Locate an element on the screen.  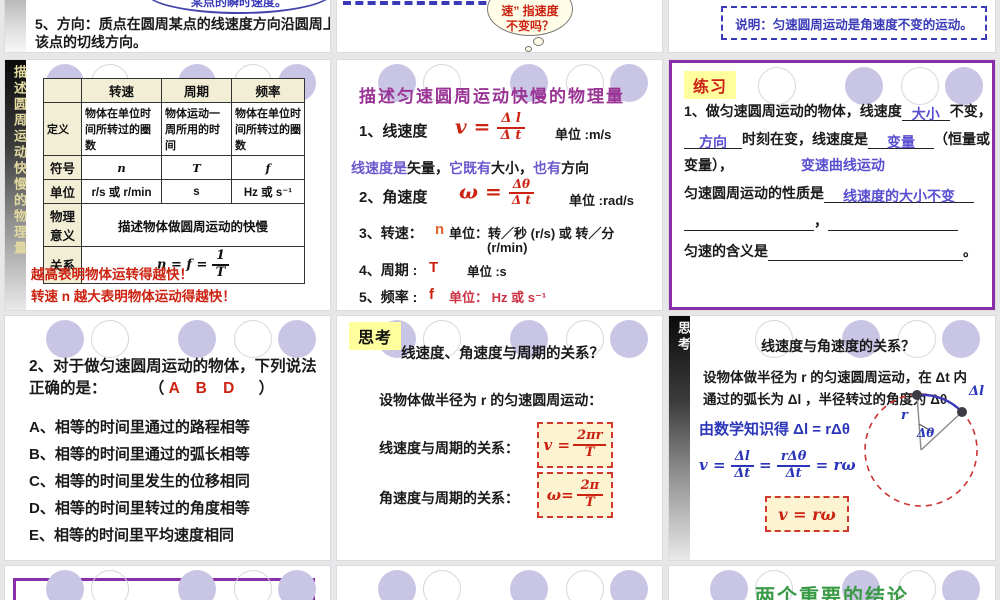
slide-partial-bordered is located at coordinates (167, 583).